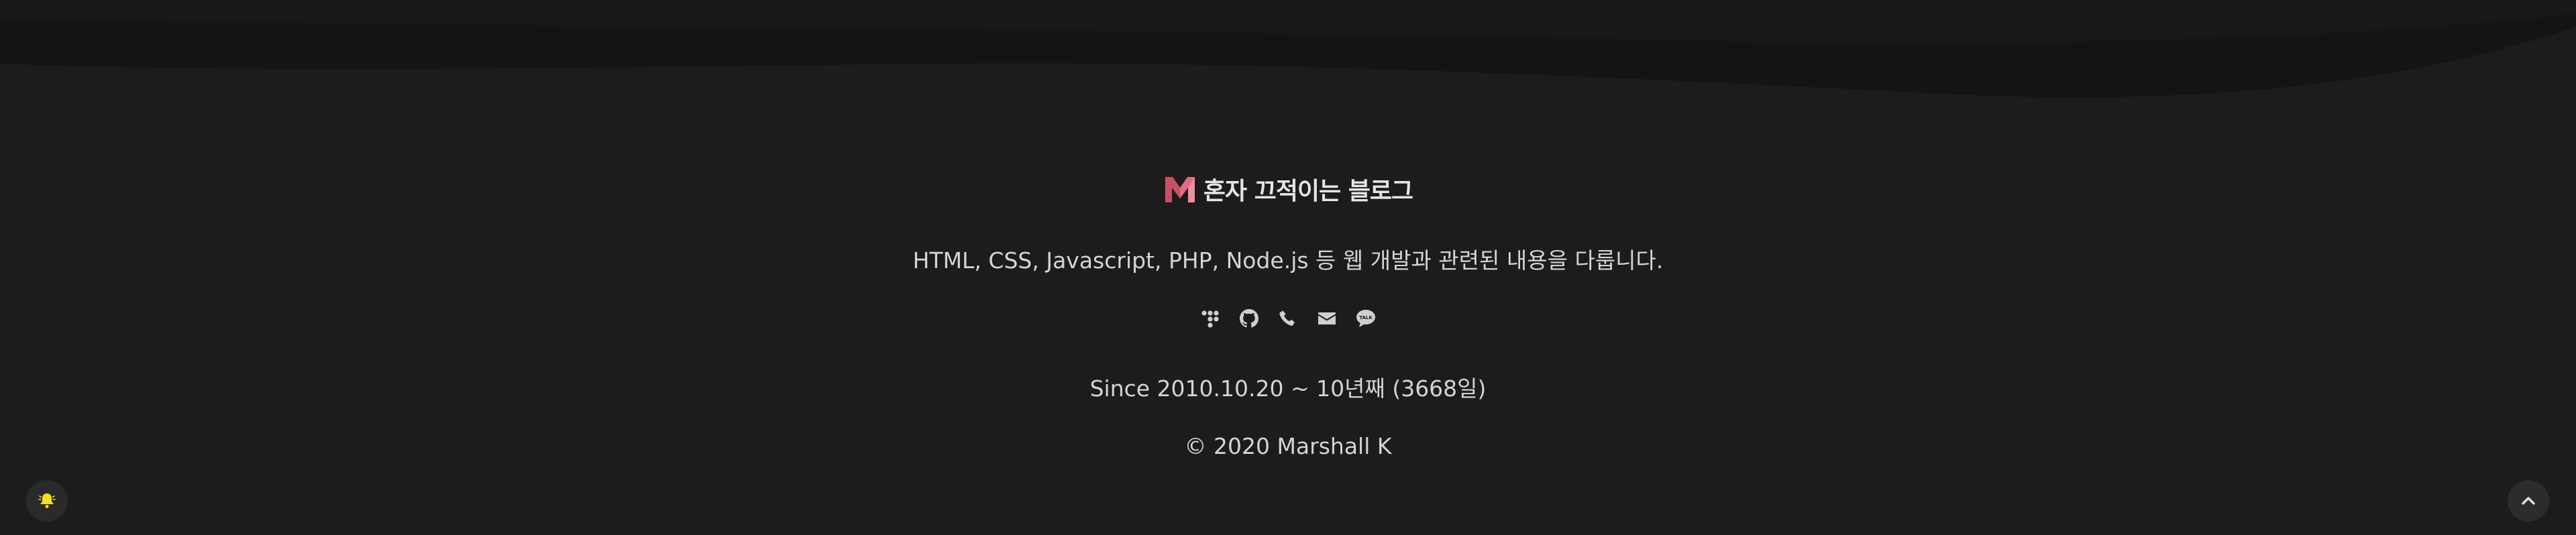  Describe the element at coordinates (1180, 189) in the screenshot. I see `m-logo-icon` at that location.